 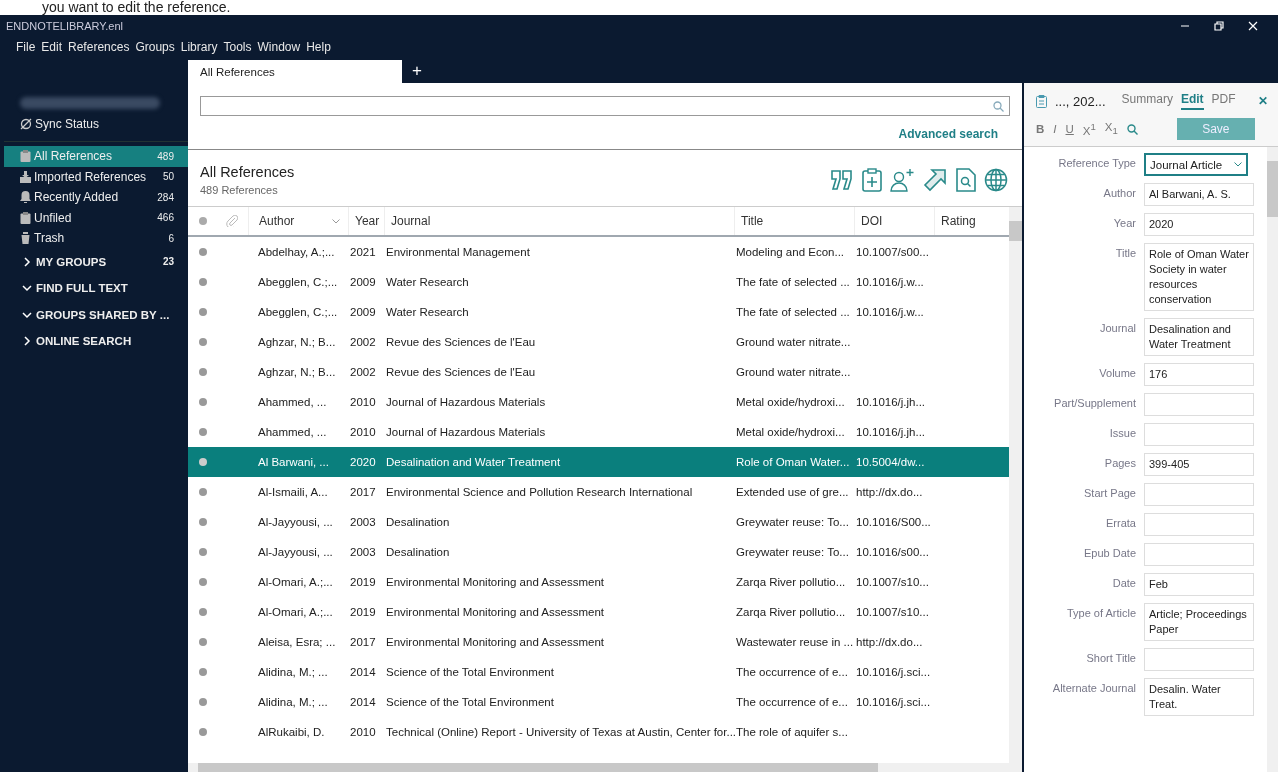 I want to click on year-cell-text: 2017, so click(x=363, y=492).